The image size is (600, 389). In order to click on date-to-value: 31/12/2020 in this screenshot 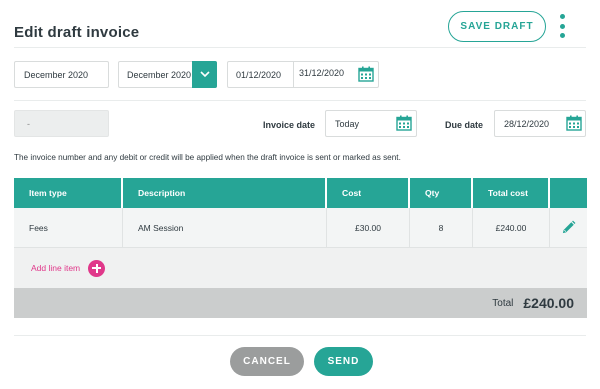, I will do `click(322, 73)`.